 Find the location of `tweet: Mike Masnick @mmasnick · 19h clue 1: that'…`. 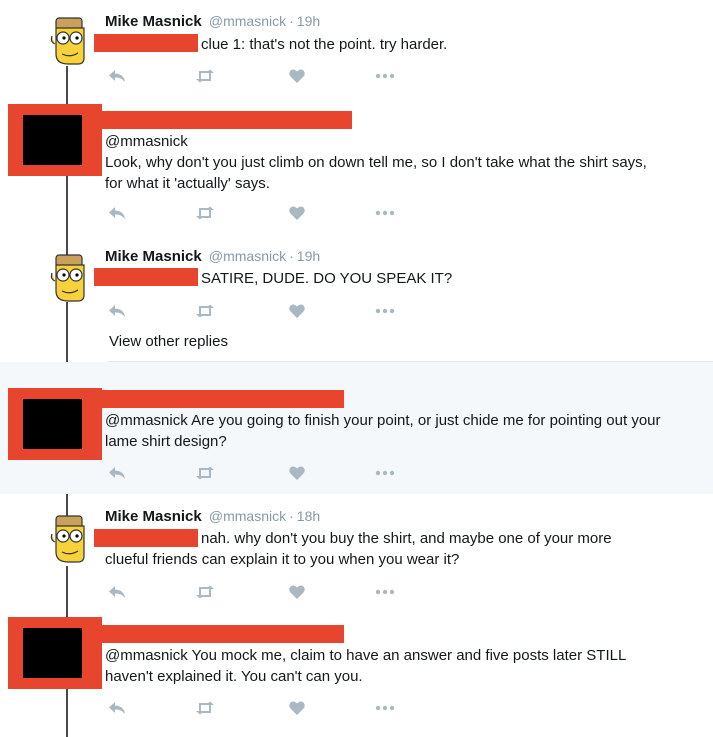

tweet: Mike Masnick @mmasnick · 19h clue 1: that'… is located at coordinates (356, 50).